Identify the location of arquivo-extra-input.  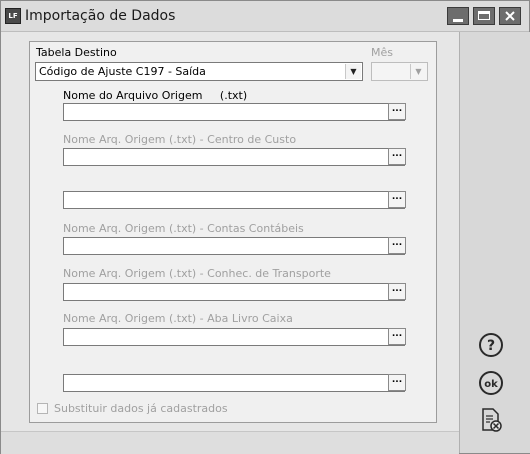
(234, 200).